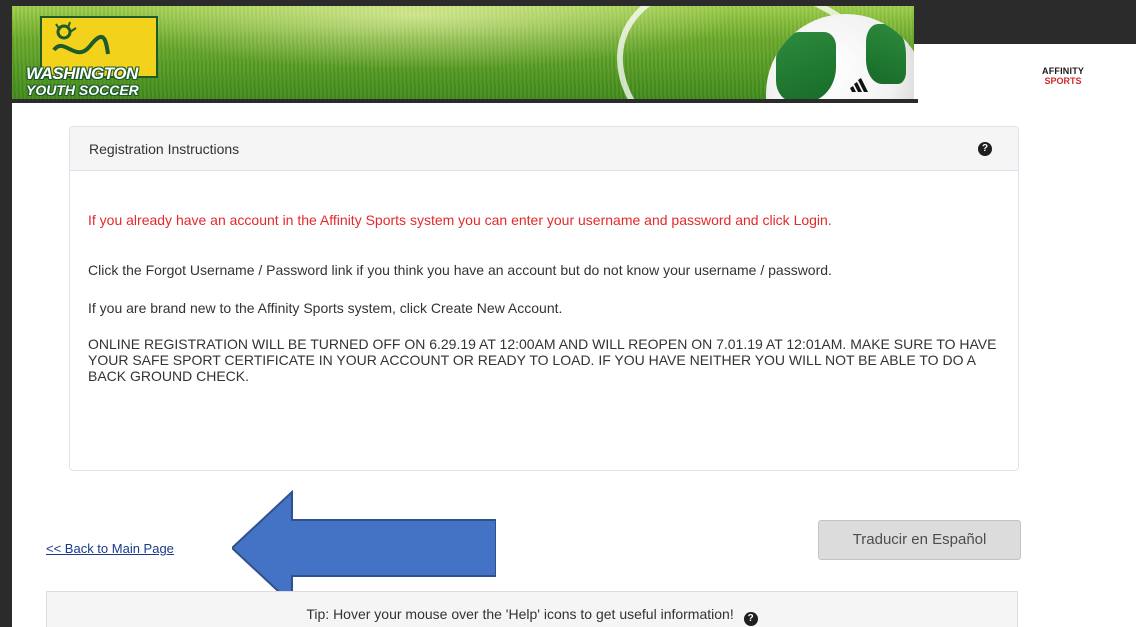 This screenshot has width=1136, height=627. Describe the element at coordinates (1025, 22) in the screenshot. I see `header-dark-corner` at that location.